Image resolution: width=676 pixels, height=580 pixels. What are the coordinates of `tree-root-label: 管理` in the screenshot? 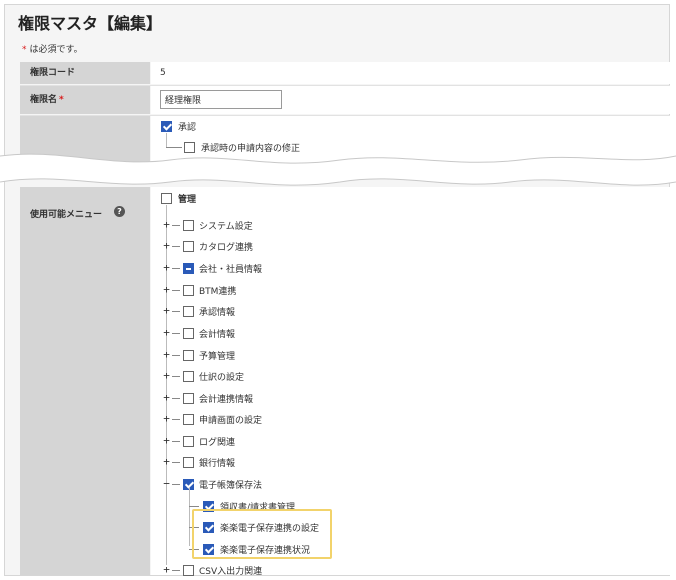 It's located at (187, 200).